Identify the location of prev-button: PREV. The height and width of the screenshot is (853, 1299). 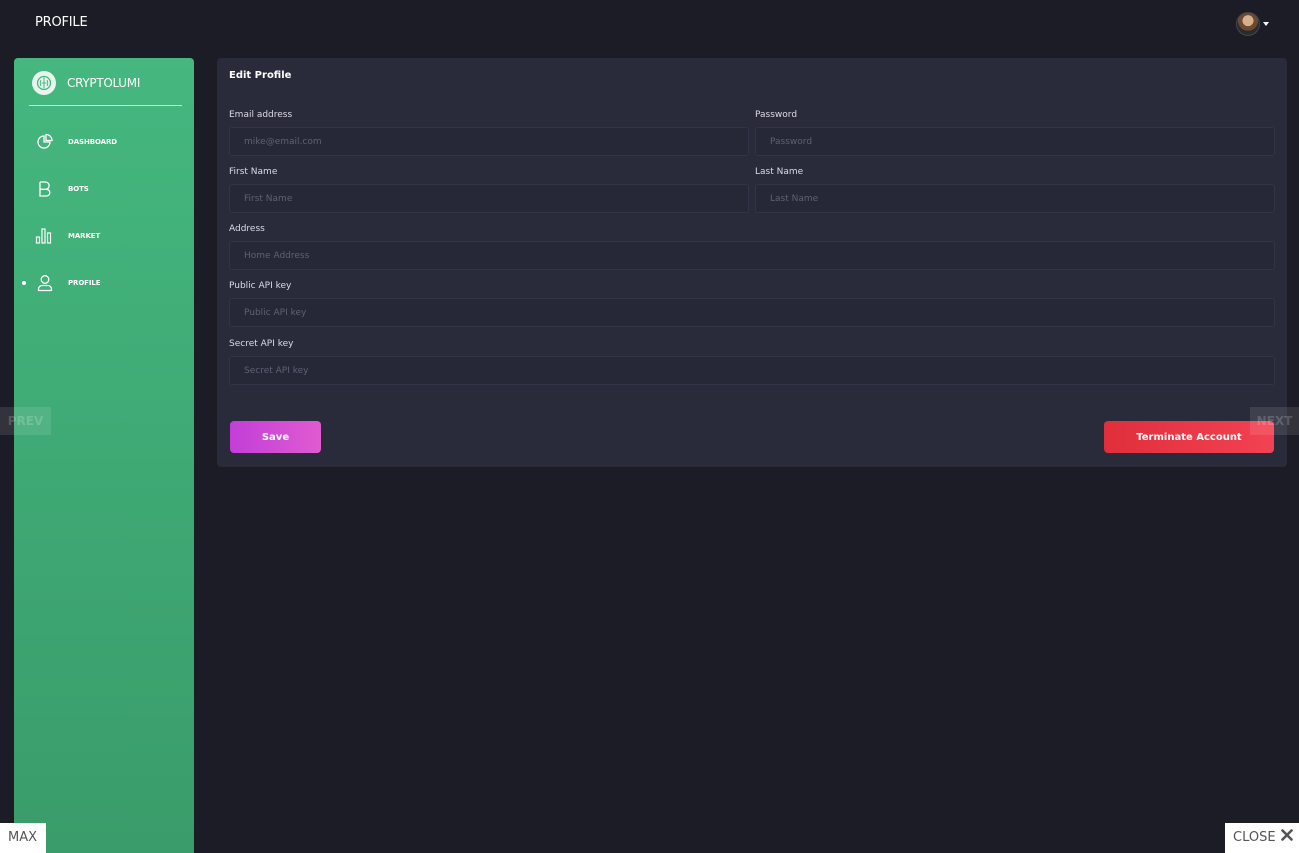
(25, 421).